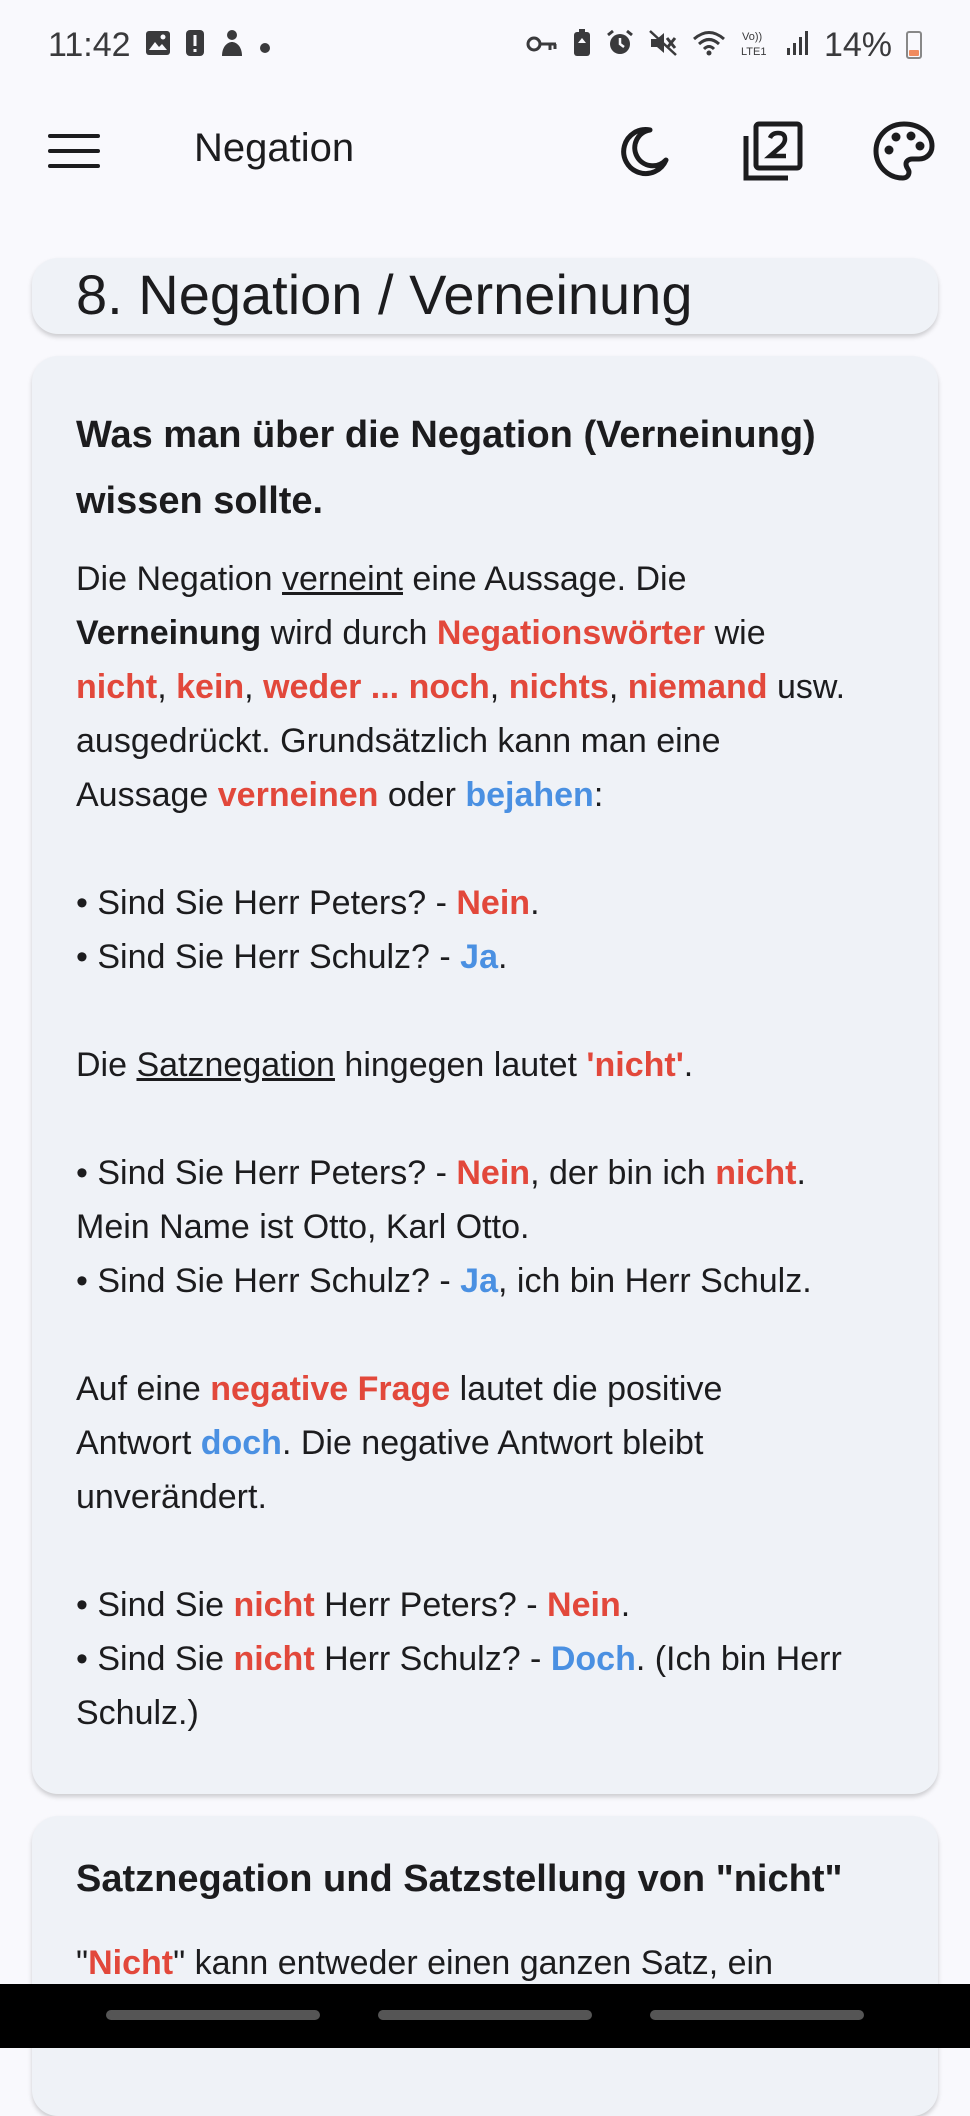  I want to click on mute-icon, so click(663, 45).